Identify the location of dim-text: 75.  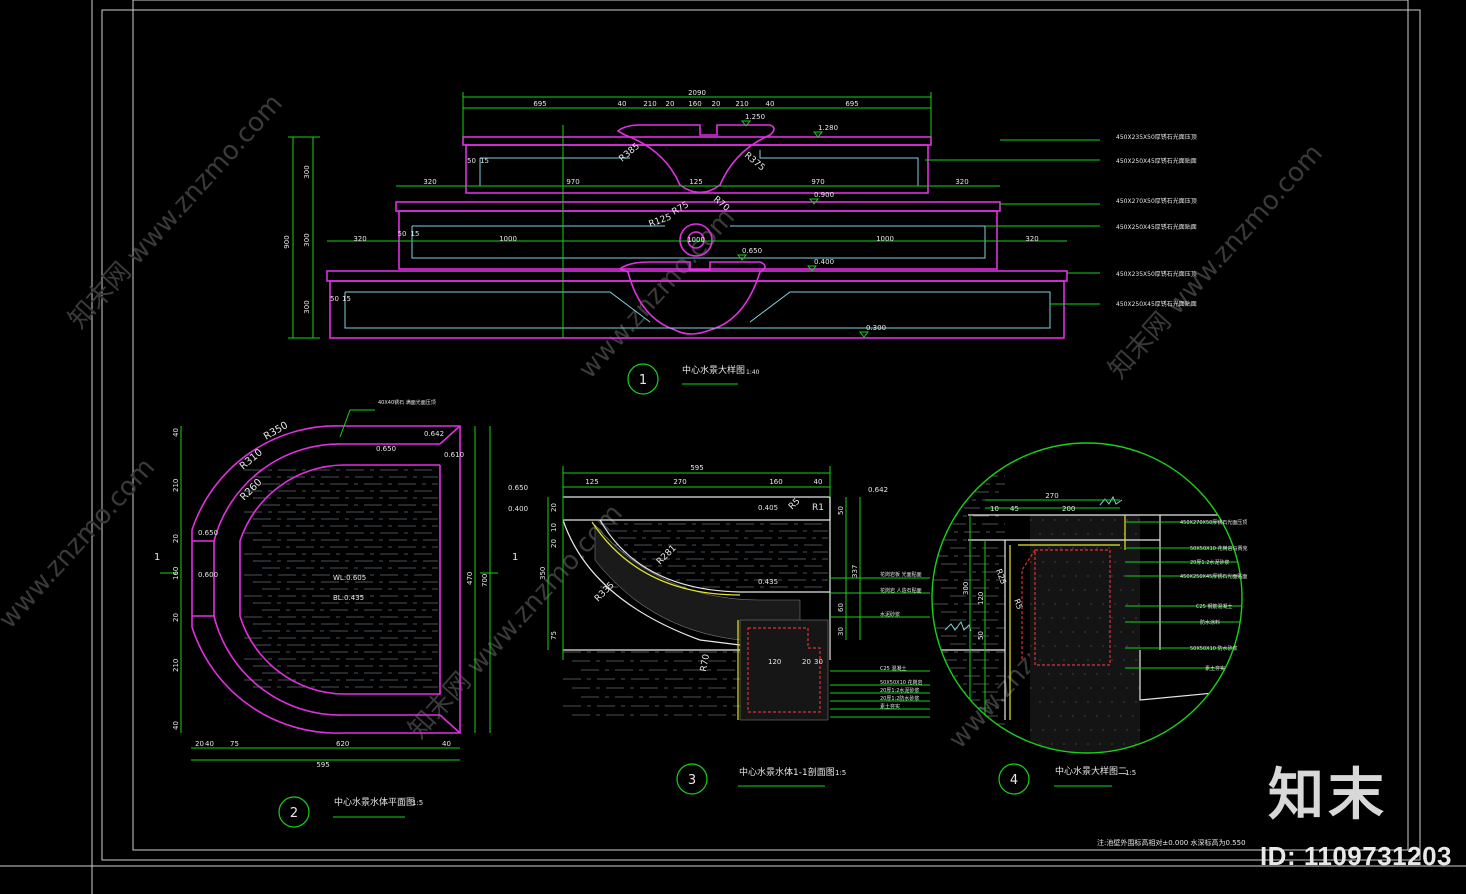
(554, 635).